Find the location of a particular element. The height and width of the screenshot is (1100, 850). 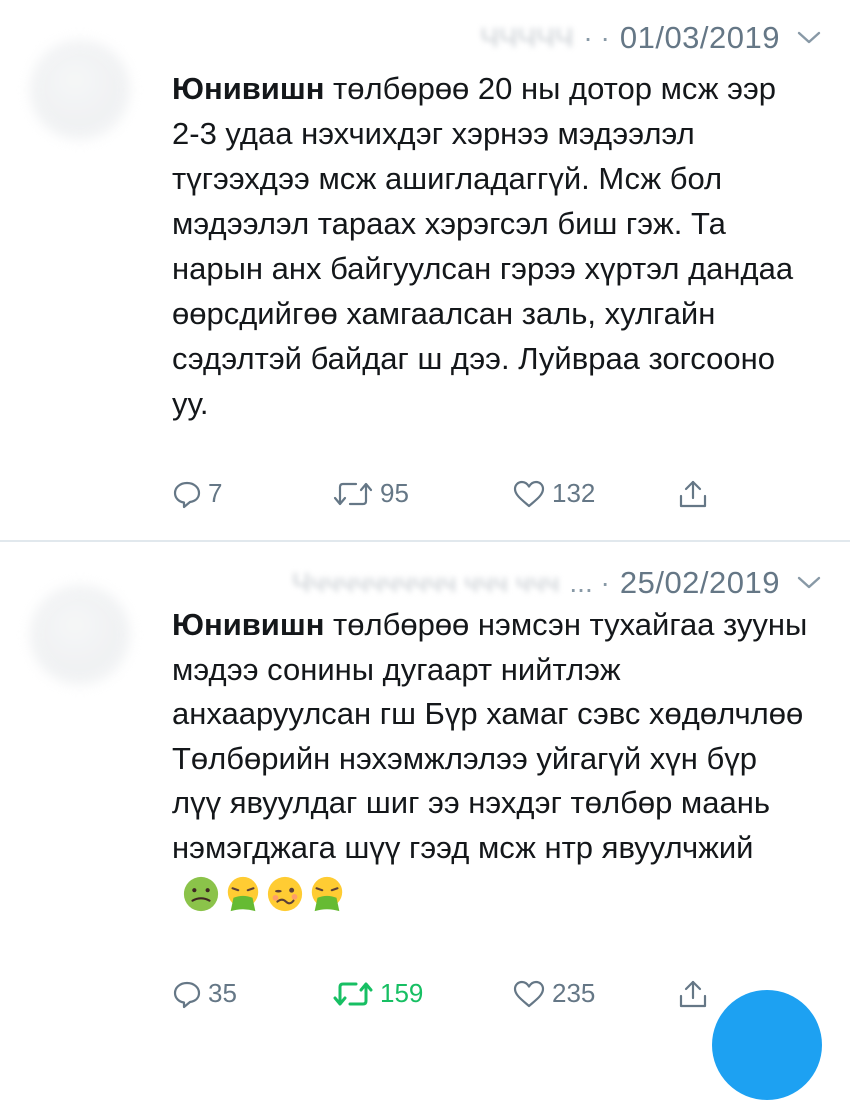

like-count: 235 is located at coordinates (574, 993).